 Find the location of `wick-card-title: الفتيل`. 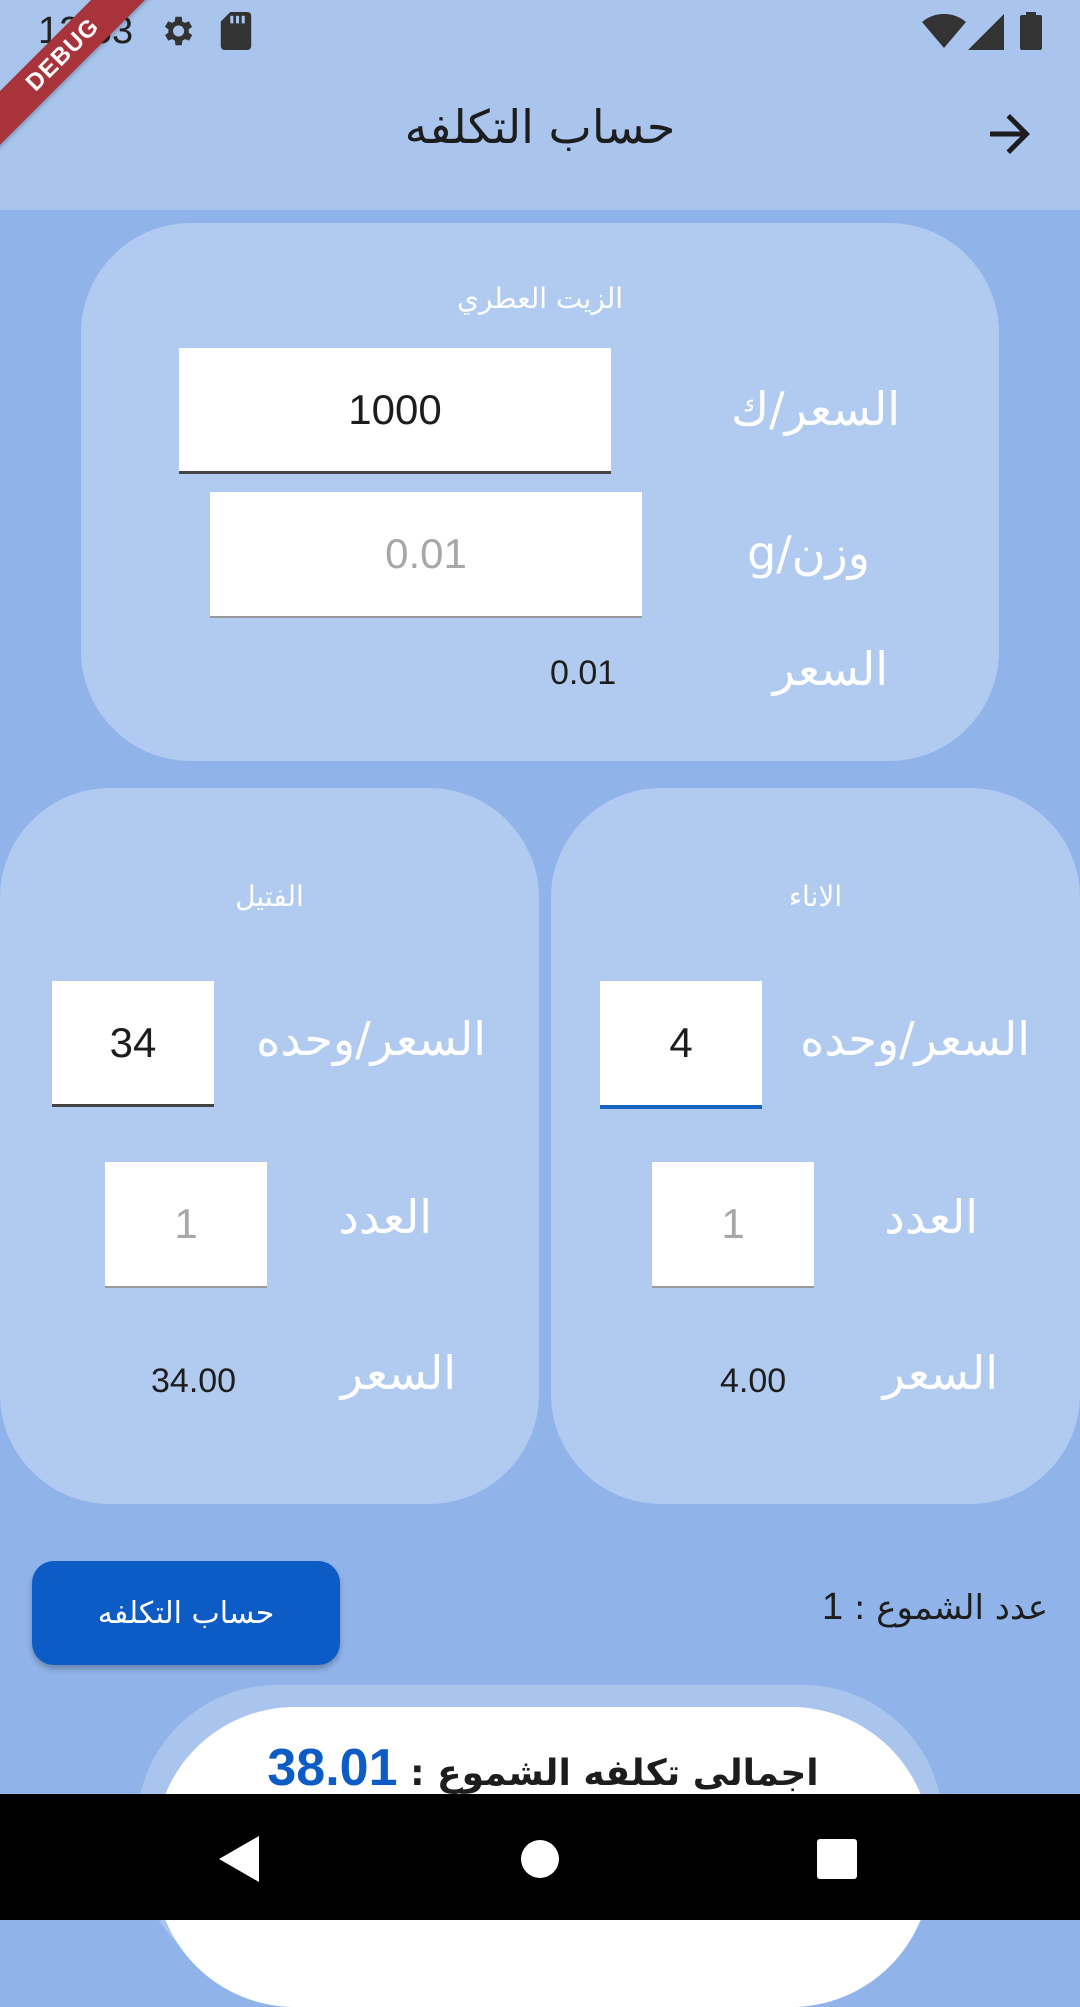

wick-card-title: الفتيل is located at coordinates (269, 896).